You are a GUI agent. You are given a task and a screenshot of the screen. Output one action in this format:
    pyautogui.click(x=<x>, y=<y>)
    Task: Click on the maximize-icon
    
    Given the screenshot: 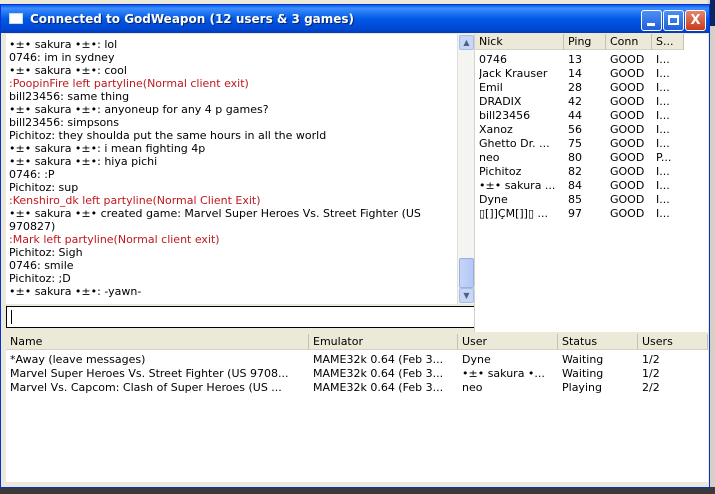 What is the action you would take?
    pyautogui.click(x=673, y=20)
    